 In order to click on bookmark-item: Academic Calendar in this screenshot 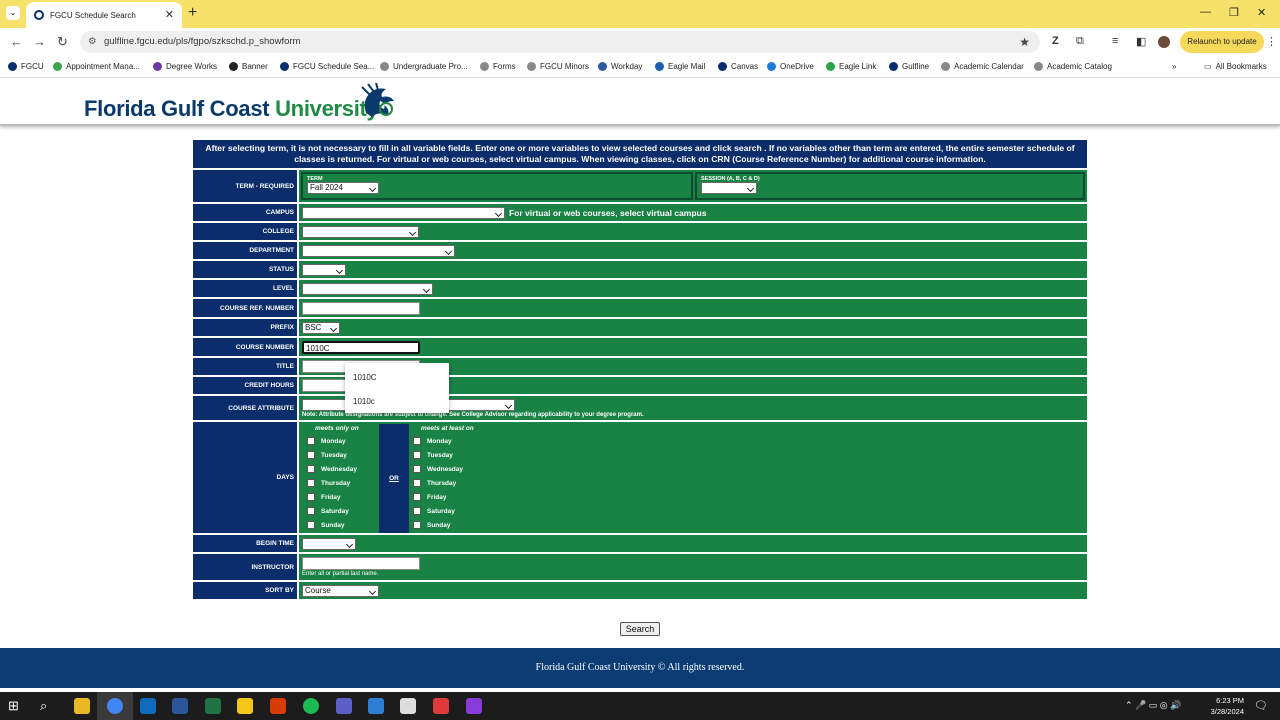, I will do `click(982, 66)`.